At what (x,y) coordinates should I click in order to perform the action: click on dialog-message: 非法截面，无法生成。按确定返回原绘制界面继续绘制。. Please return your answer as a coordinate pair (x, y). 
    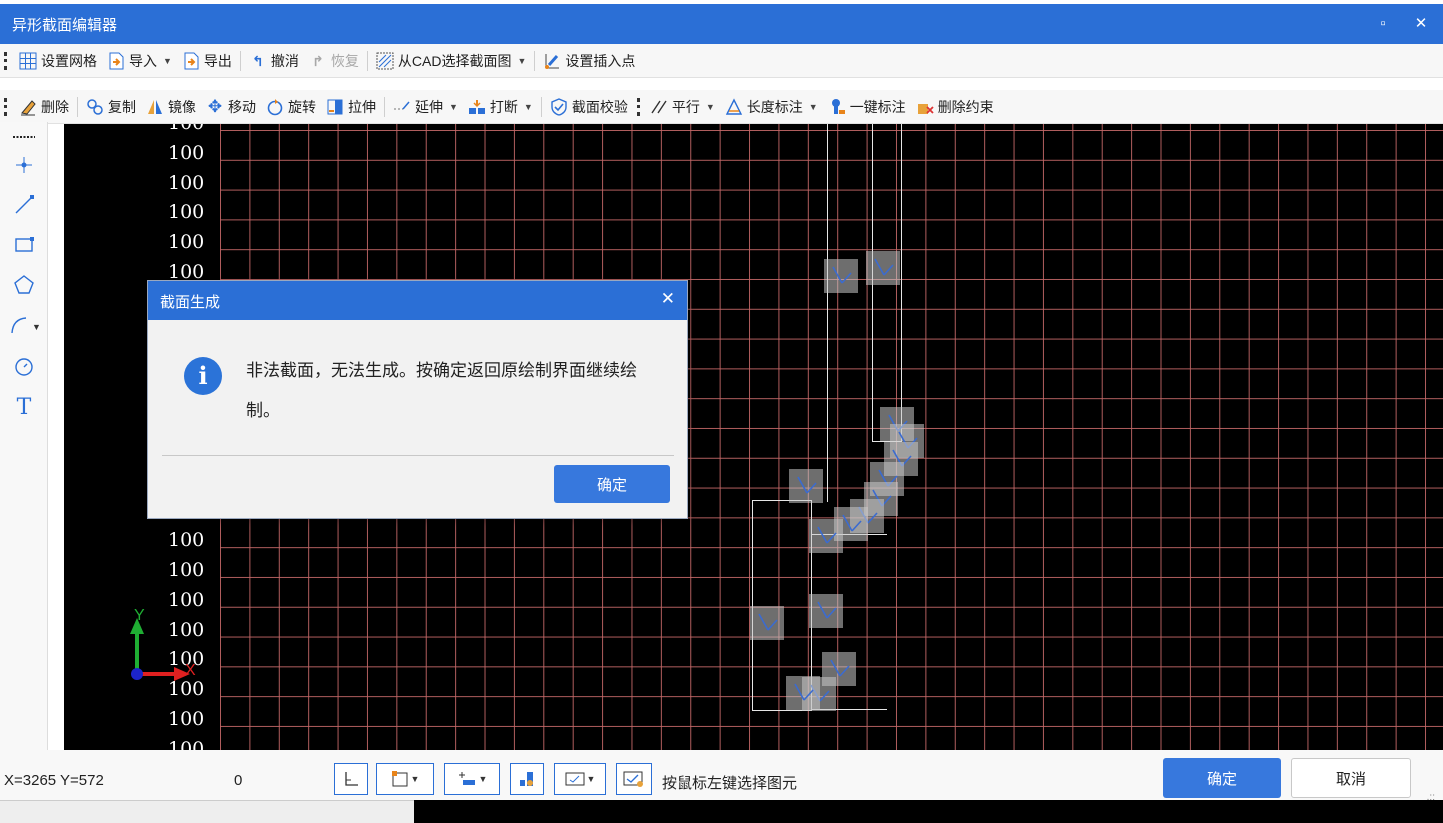
    Looking at the image, I should click on (441, 390).